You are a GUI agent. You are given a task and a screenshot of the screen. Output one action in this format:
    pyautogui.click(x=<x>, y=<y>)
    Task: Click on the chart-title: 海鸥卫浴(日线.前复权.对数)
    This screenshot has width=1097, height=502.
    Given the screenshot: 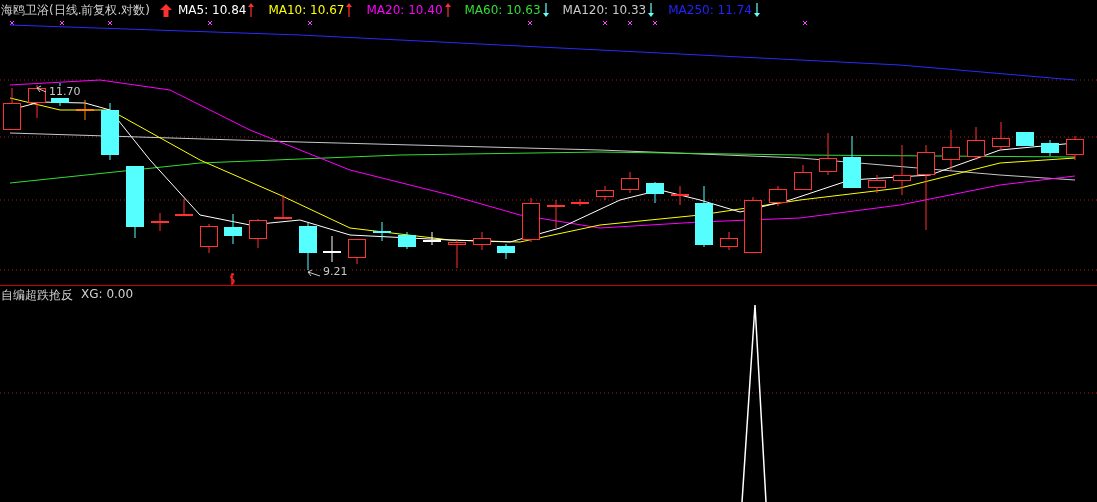 What is the action you would take?
    pyautogui.click(x=75, y=10)
    